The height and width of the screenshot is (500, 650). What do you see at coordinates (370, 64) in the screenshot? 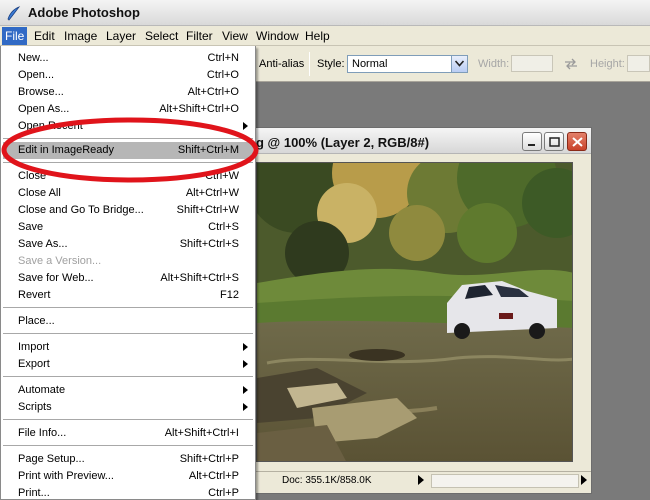
I see `style-select-value: Normal` at bounding box center [370, 64].